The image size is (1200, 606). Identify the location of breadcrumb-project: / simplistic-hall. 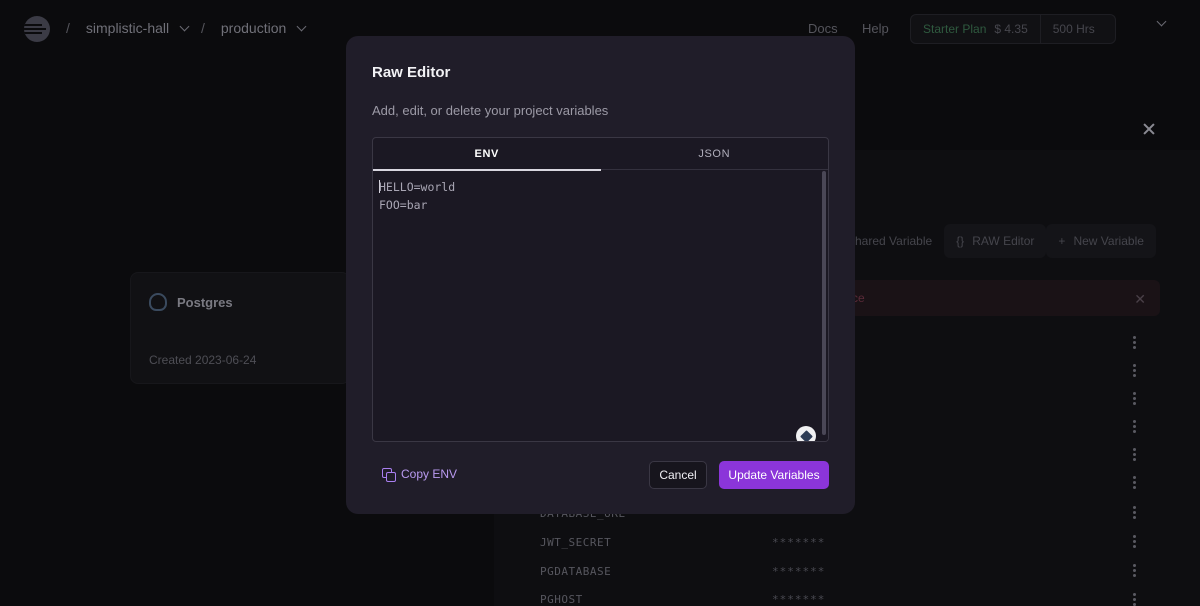
(128, 28).